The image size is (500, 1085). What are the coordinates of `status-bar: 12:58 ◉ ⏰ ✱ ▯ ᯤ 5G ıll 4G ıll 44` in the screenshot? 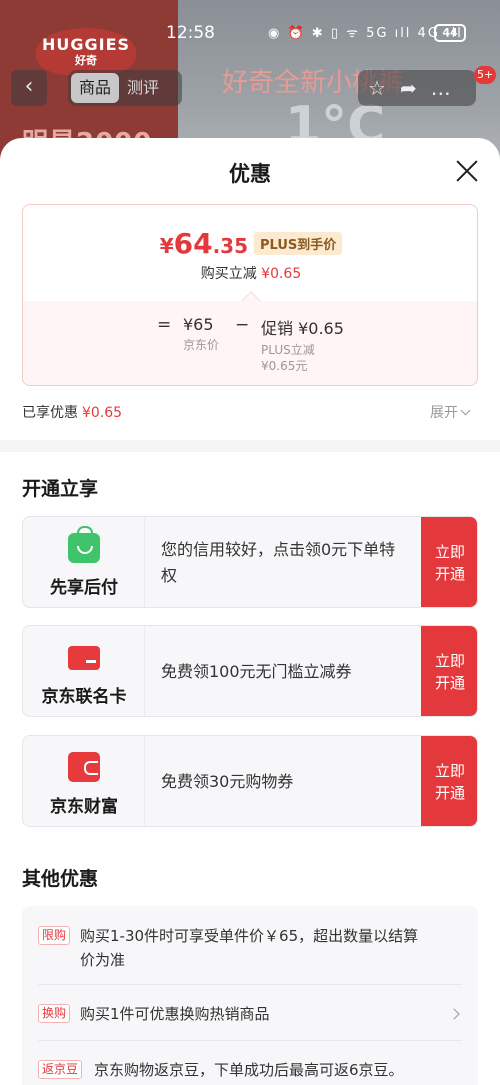 It's located at (250, 34).